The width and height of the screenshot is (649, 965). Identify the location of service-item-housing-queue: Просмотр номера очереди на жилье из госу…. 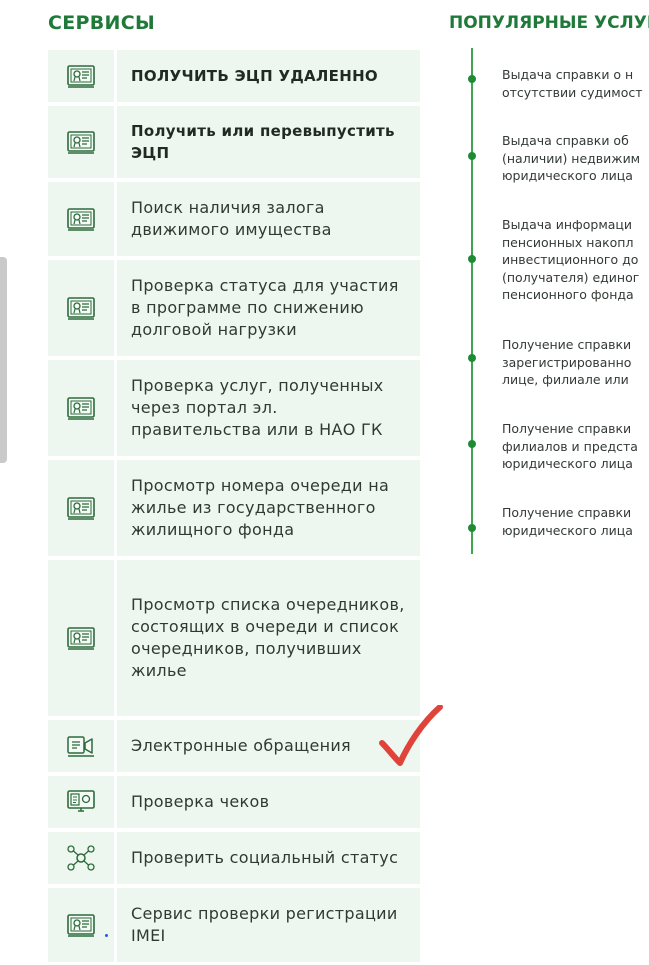
(234, 508).